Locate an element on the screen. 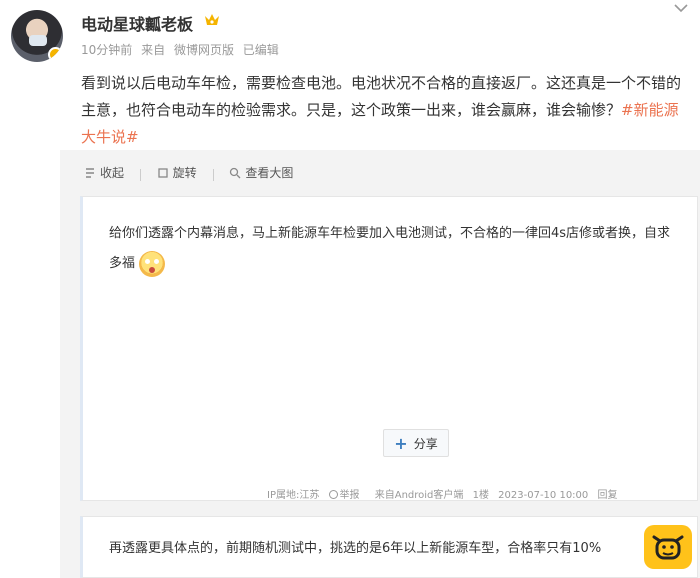 This screenshot has height=578, width=700. plus-icon: + is located at coordinates (401, 443).